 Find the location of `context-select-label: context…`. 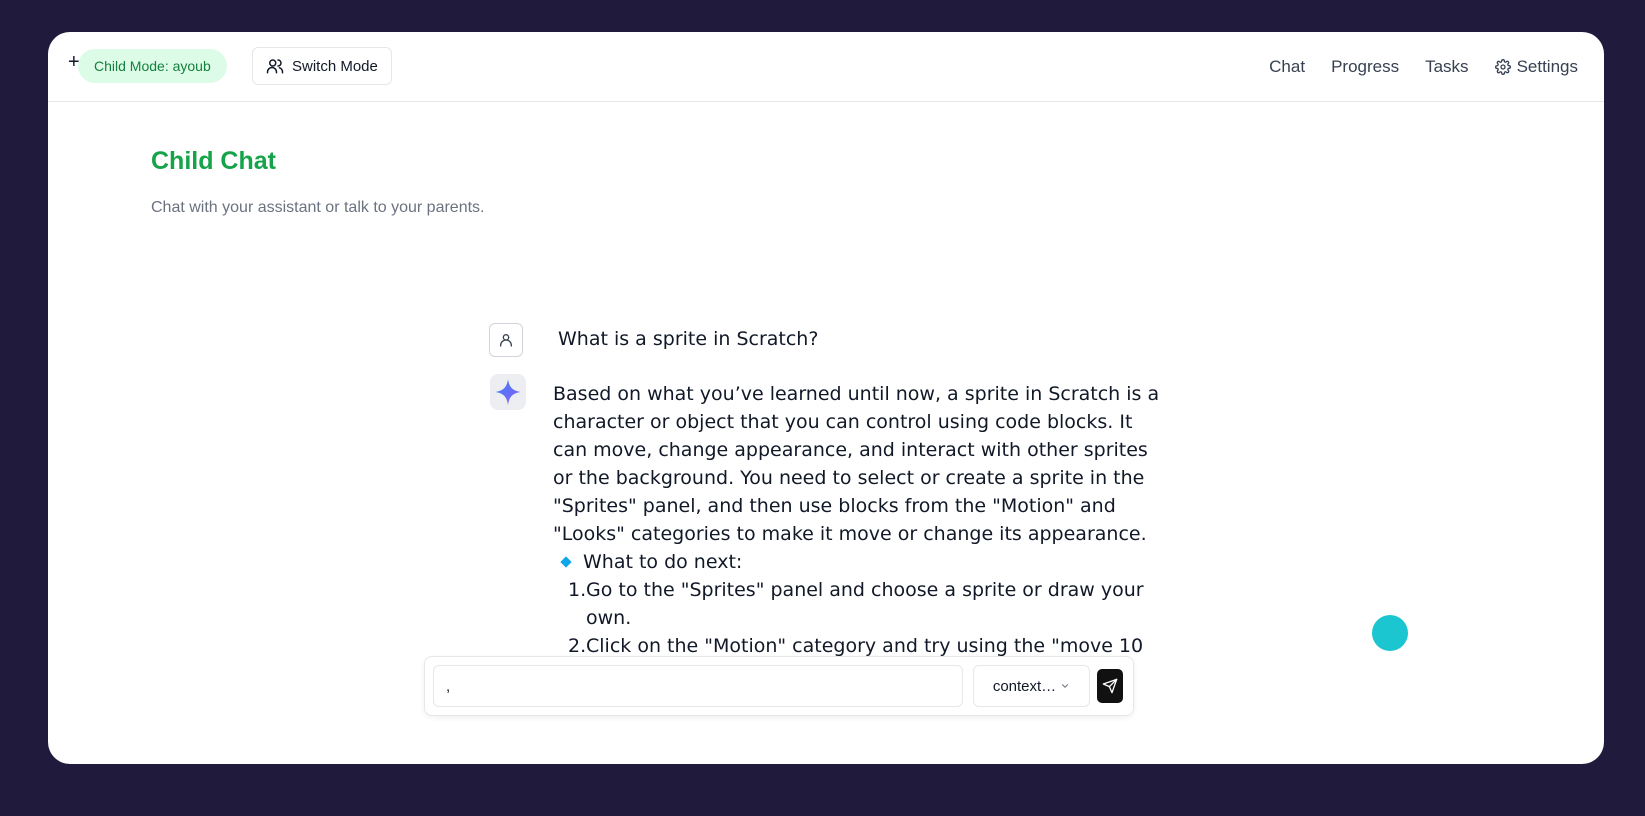

context-select-label: context… is located at coordinates (1024, 686).